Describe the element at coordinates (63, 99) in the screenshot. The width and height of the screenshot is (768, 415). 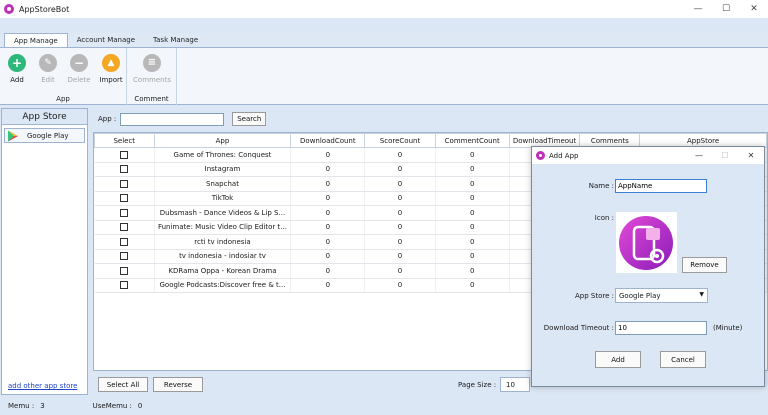
I see `ribbon-group-app-label: App` at that location.